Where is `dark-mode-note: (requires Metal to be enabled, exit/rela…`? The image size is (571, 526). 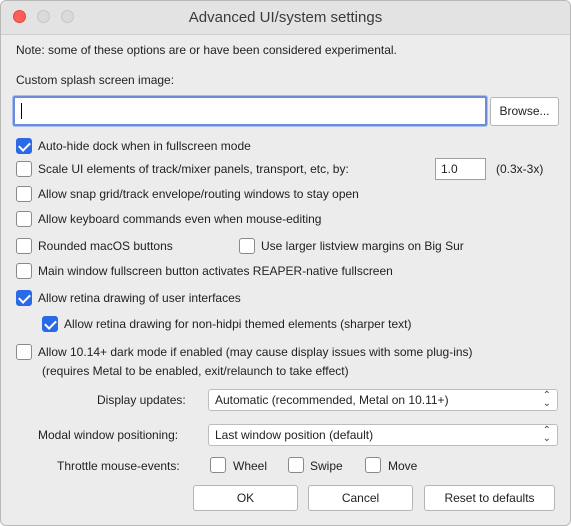
dark-mode-note: (requires Metal to be enabled, exit/rela… is located at coordinates (195, 371).